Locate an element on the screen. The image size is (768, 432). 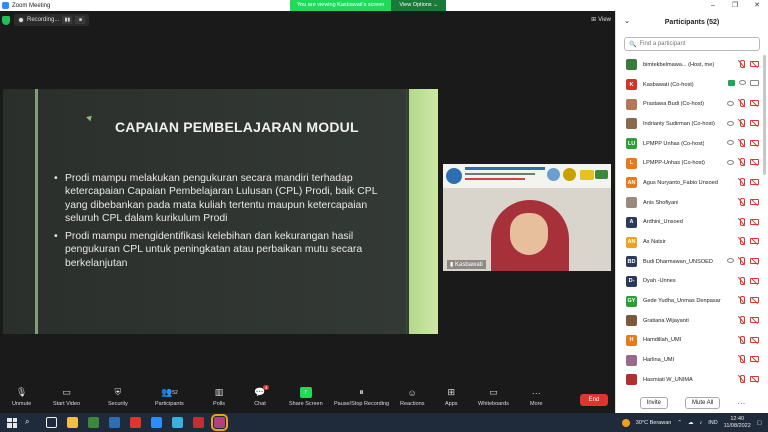
participant-search-input: 🔍 Find a participant is located at coordinates (692, 44).